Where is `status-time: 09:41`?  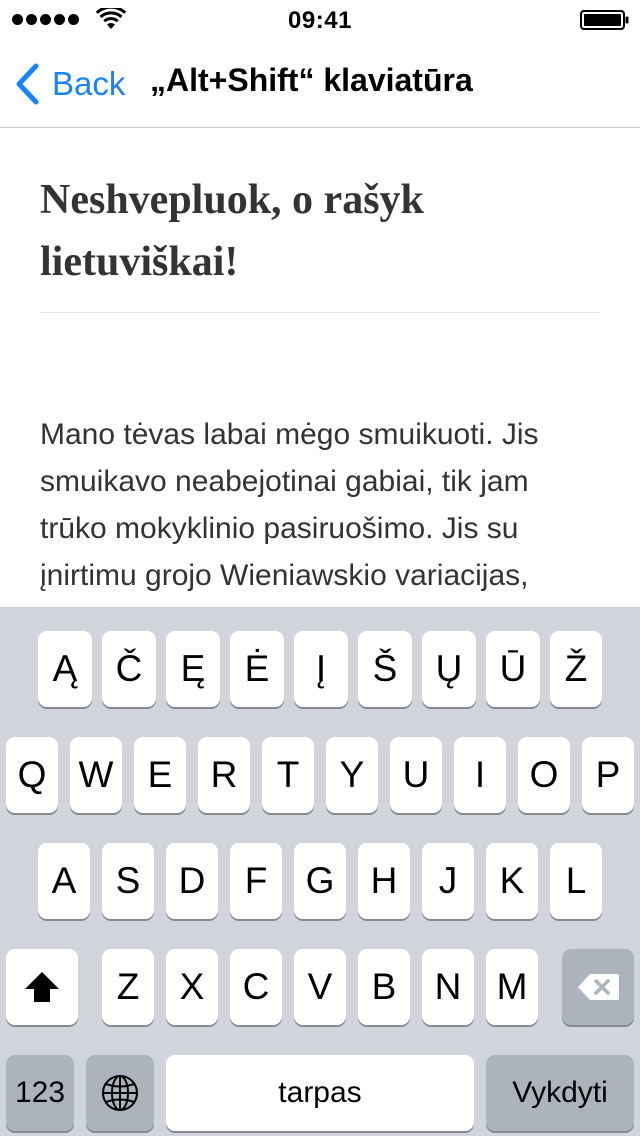
status-time: 09:41 is located at coordinates (320, 20).